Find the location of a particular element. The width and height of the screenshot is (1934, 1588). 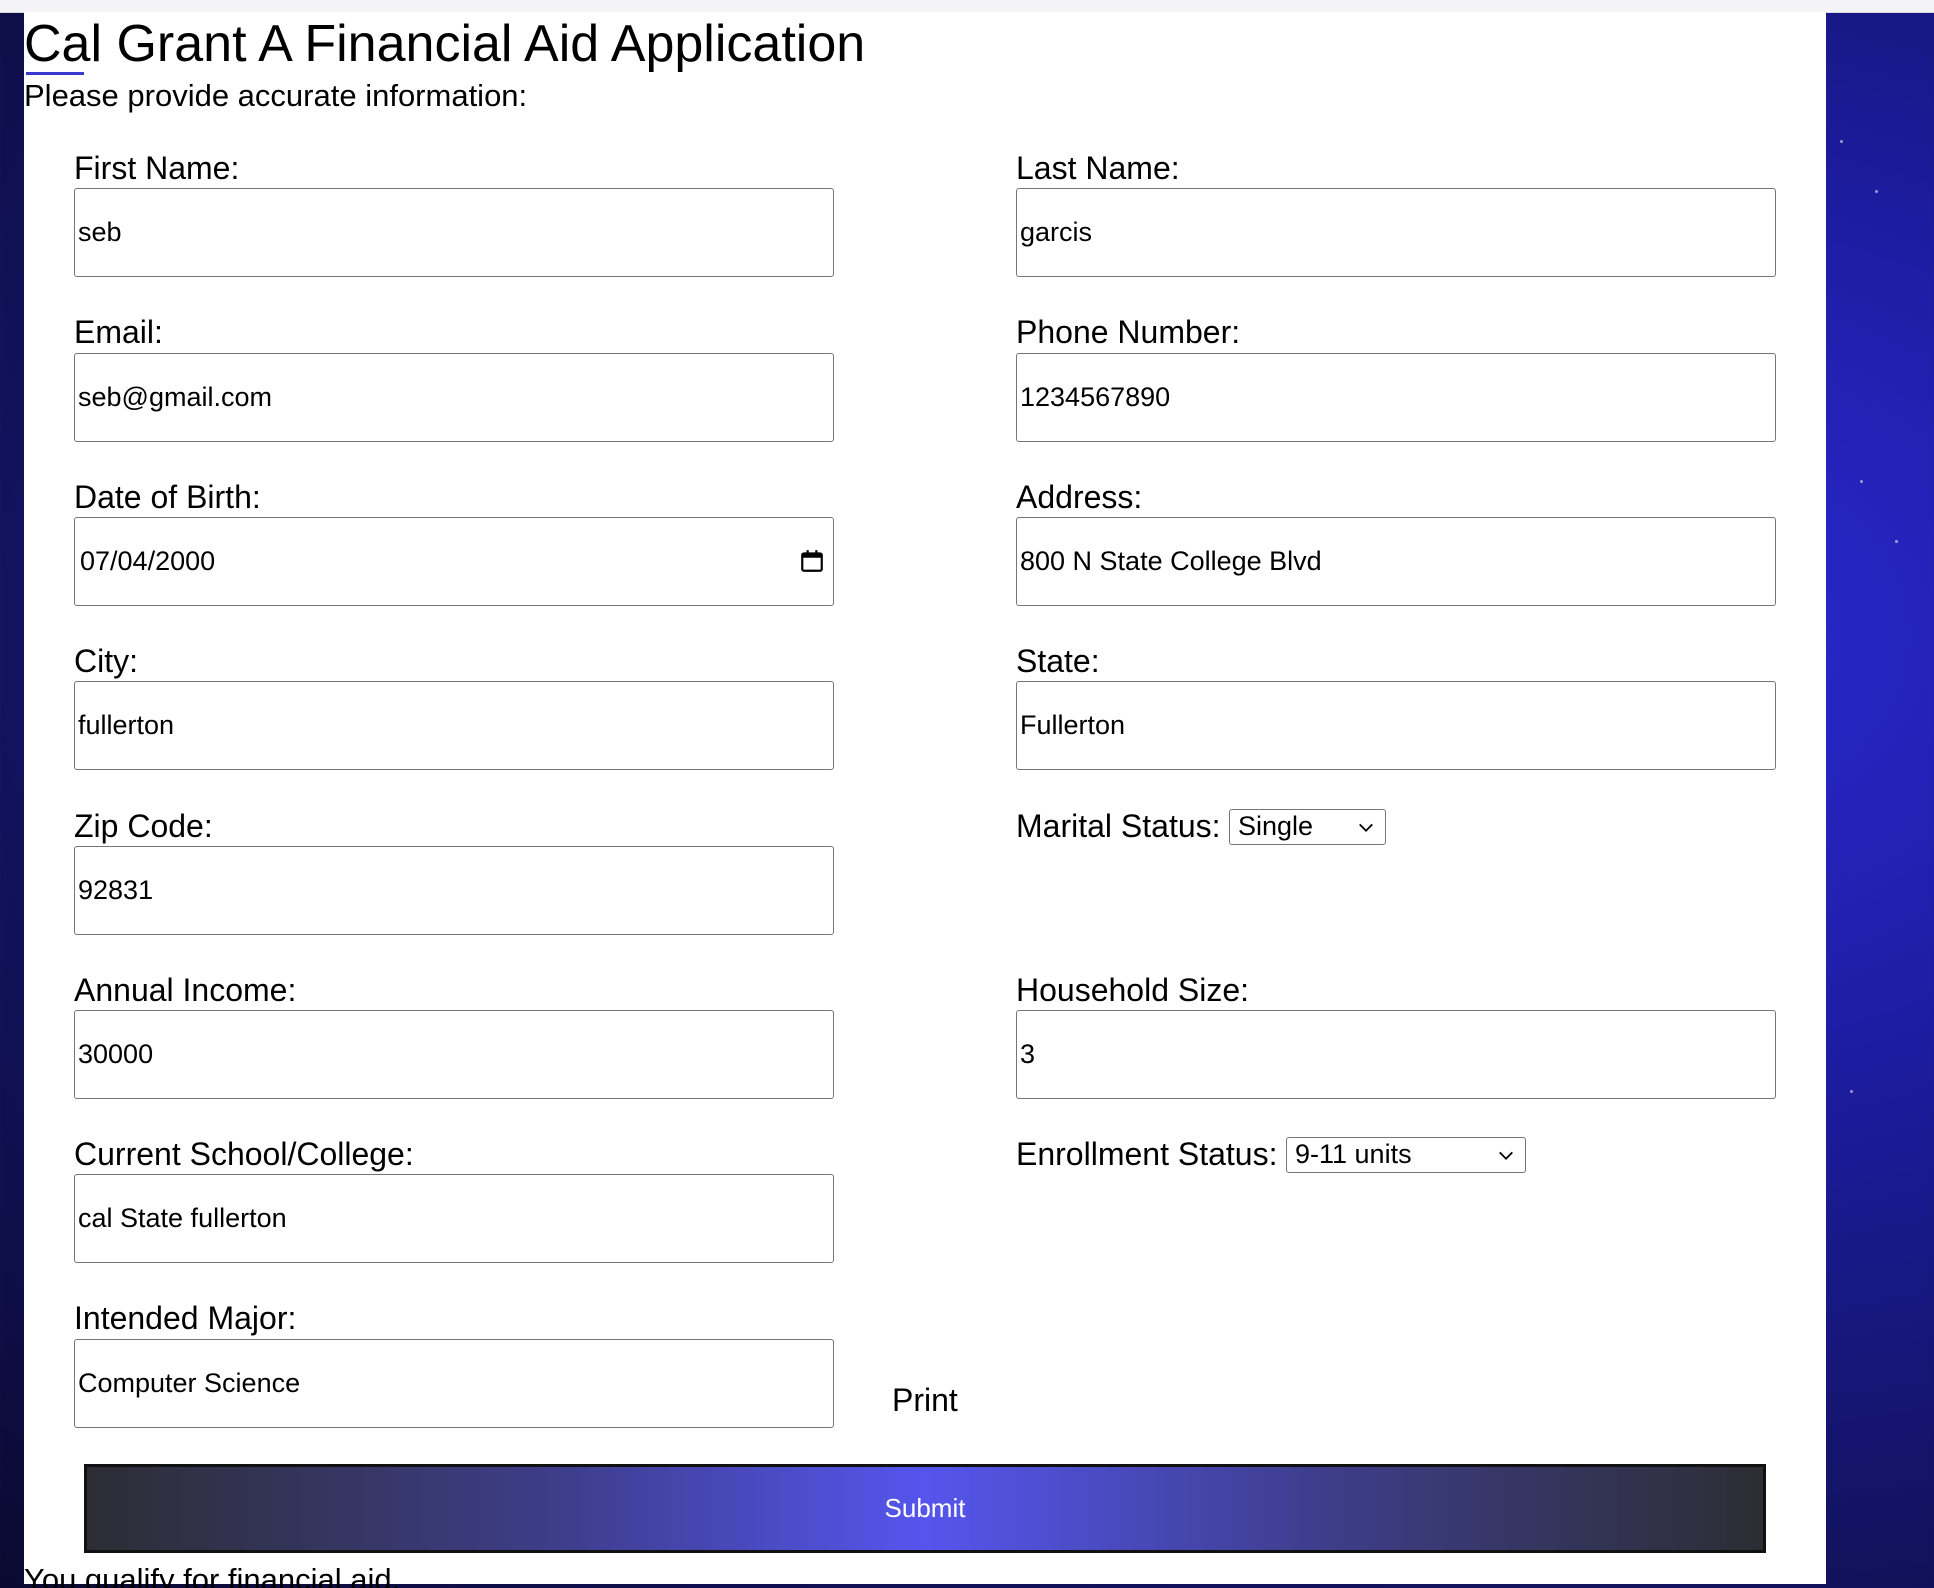

state-label: State: is located at coordinates (1058, 661).